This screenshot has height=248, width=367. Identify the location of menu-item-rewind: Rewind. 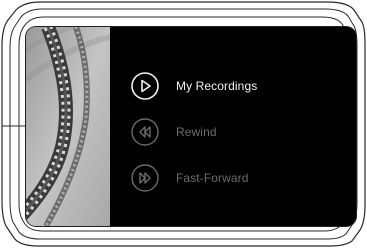
(235, 132).